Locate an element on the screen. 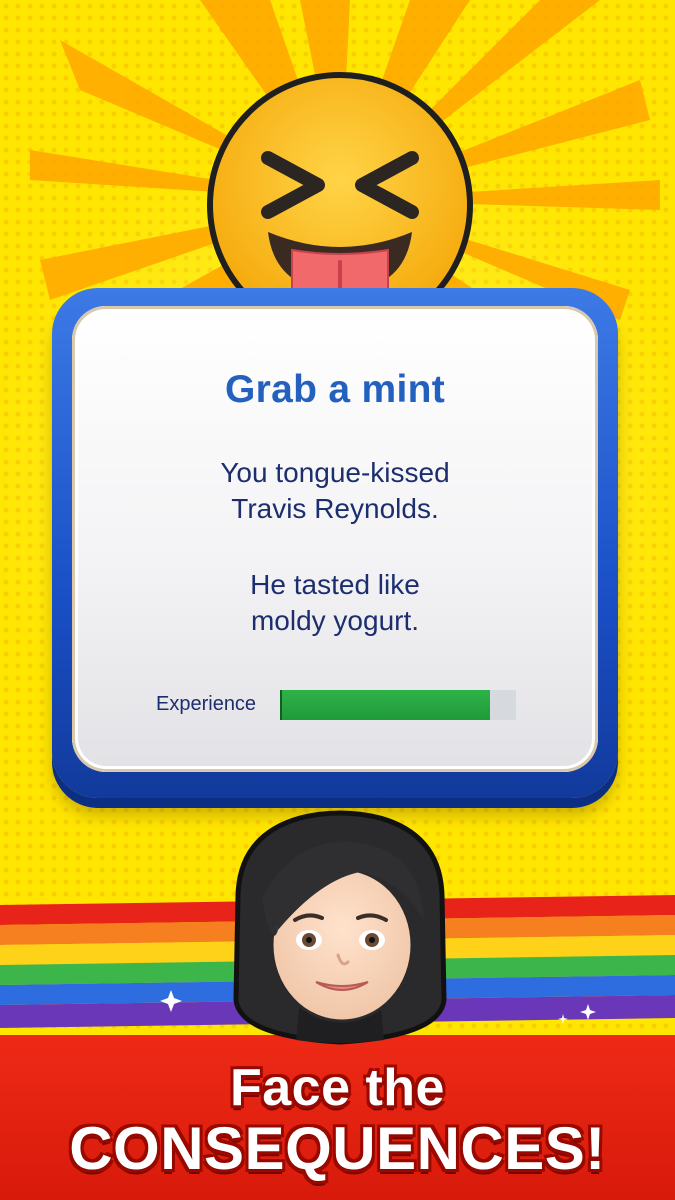 The height and width of the screenshot is (1200, 675). headline-line-1: Face the is located at coordinates (337, 1088).